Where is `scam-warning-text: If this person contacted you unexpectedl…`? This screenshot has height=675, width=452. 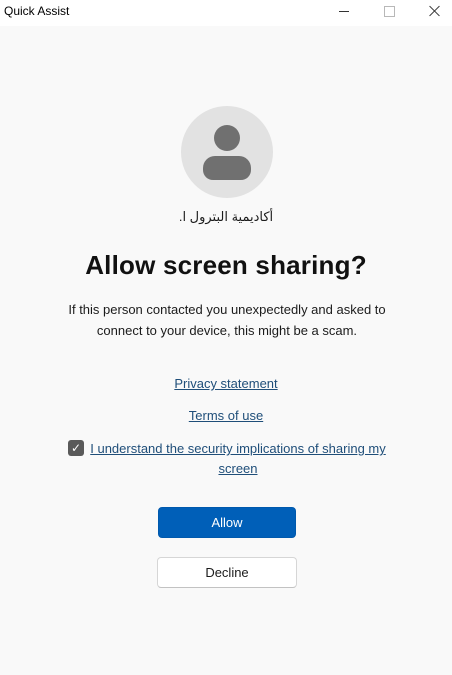 scam-warning-text: If this person contacted you unexpectedl… is located at coordinates (227, 320).